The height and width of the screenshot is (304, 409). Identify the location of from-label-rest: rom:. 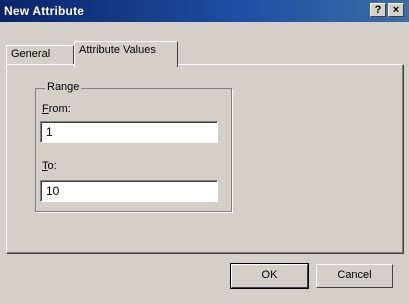
(59, 109).